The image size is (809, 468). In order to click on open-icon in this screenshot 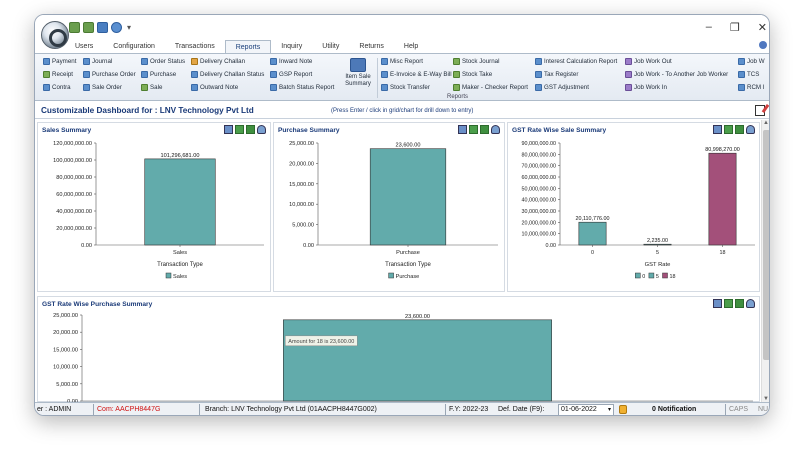, I will do `click(102, 27)`.